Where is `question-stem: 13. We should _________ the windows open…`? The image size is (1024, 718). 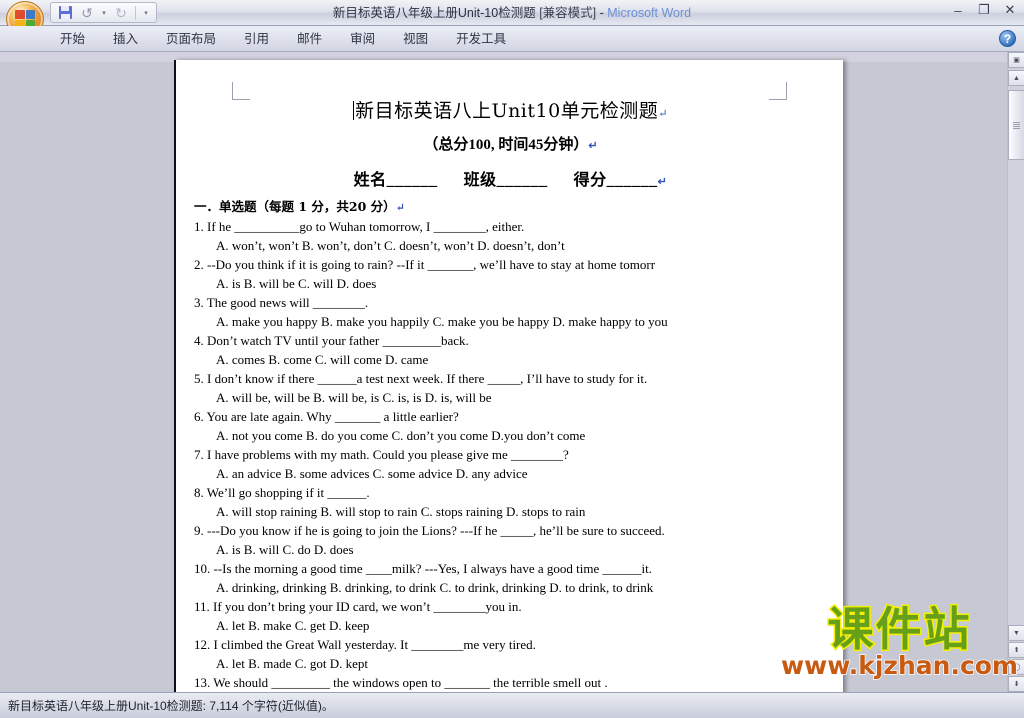 question-stem: 13. We should _________ the windows open… is located at coordinates (401, 682).